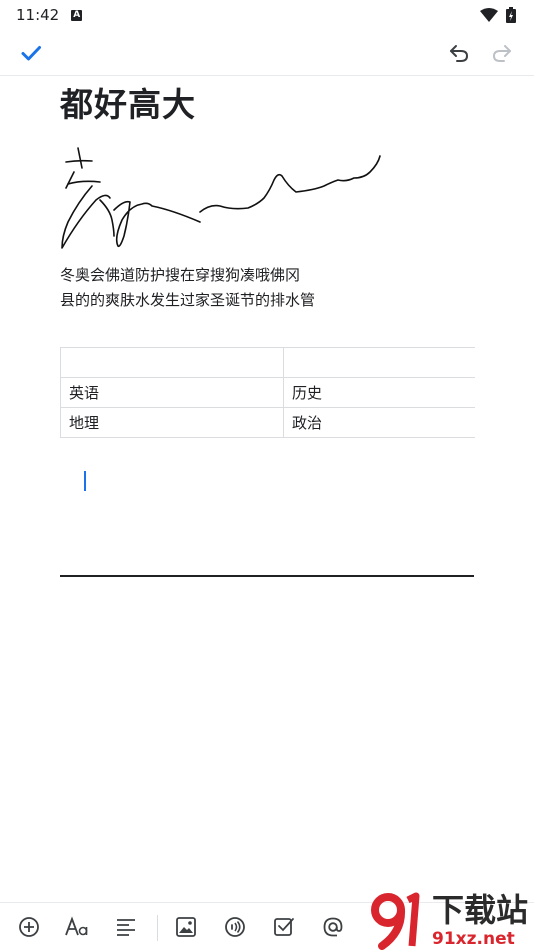  What do you see at coordinates (85, 481) in the screenshot?
I see `text-cursor` at bounding box center [85, 481].